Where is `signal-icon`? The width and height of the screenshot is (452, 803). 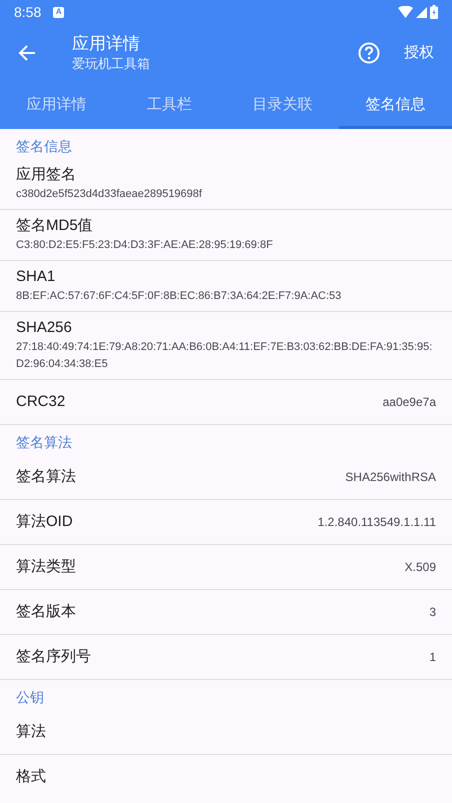
signal-icon is located at coordinates (421, 12).